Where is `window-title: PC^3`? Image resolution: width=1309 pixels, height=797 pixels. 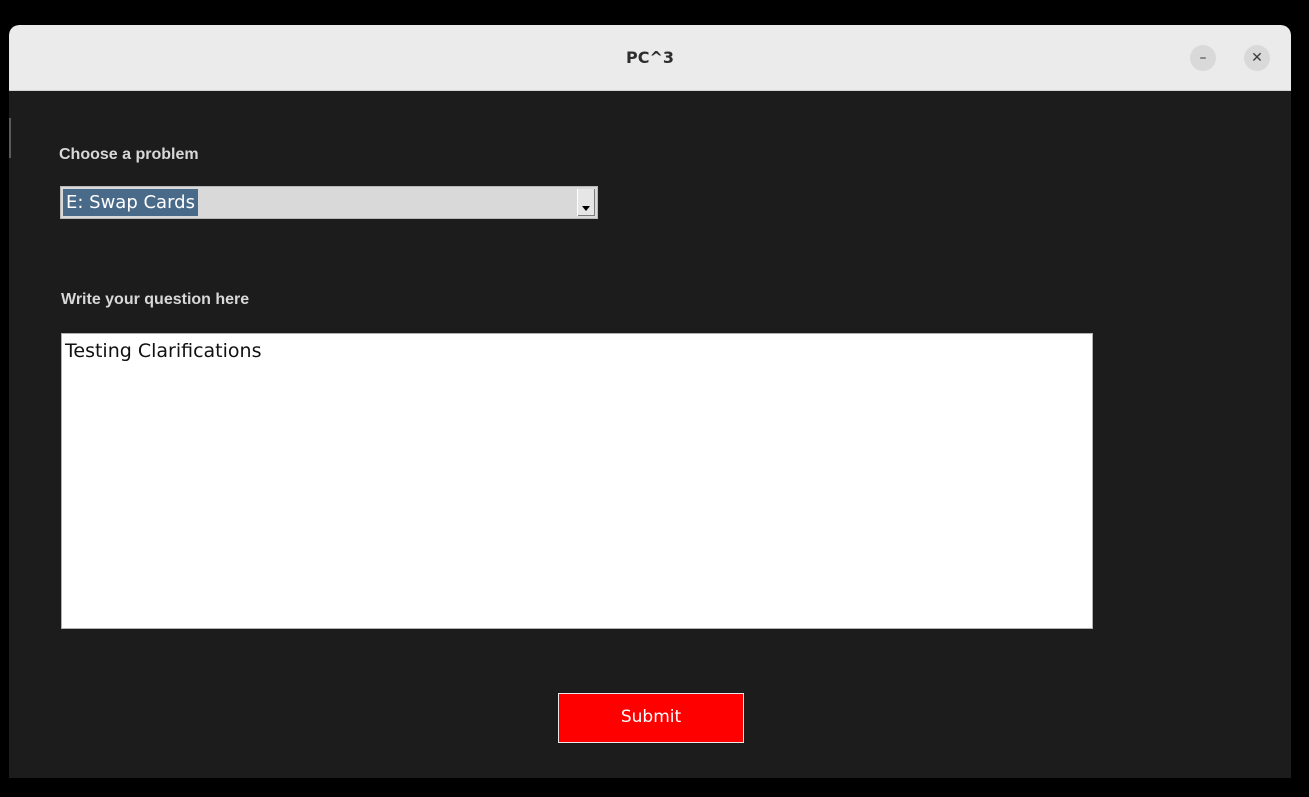 window-title: PC^3 is located at coordinates (649, 57).